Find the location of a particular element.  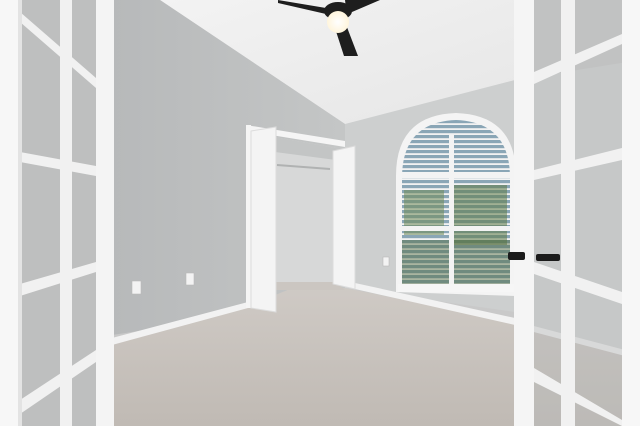

closet-door-left is located at coordinates (263, 219).